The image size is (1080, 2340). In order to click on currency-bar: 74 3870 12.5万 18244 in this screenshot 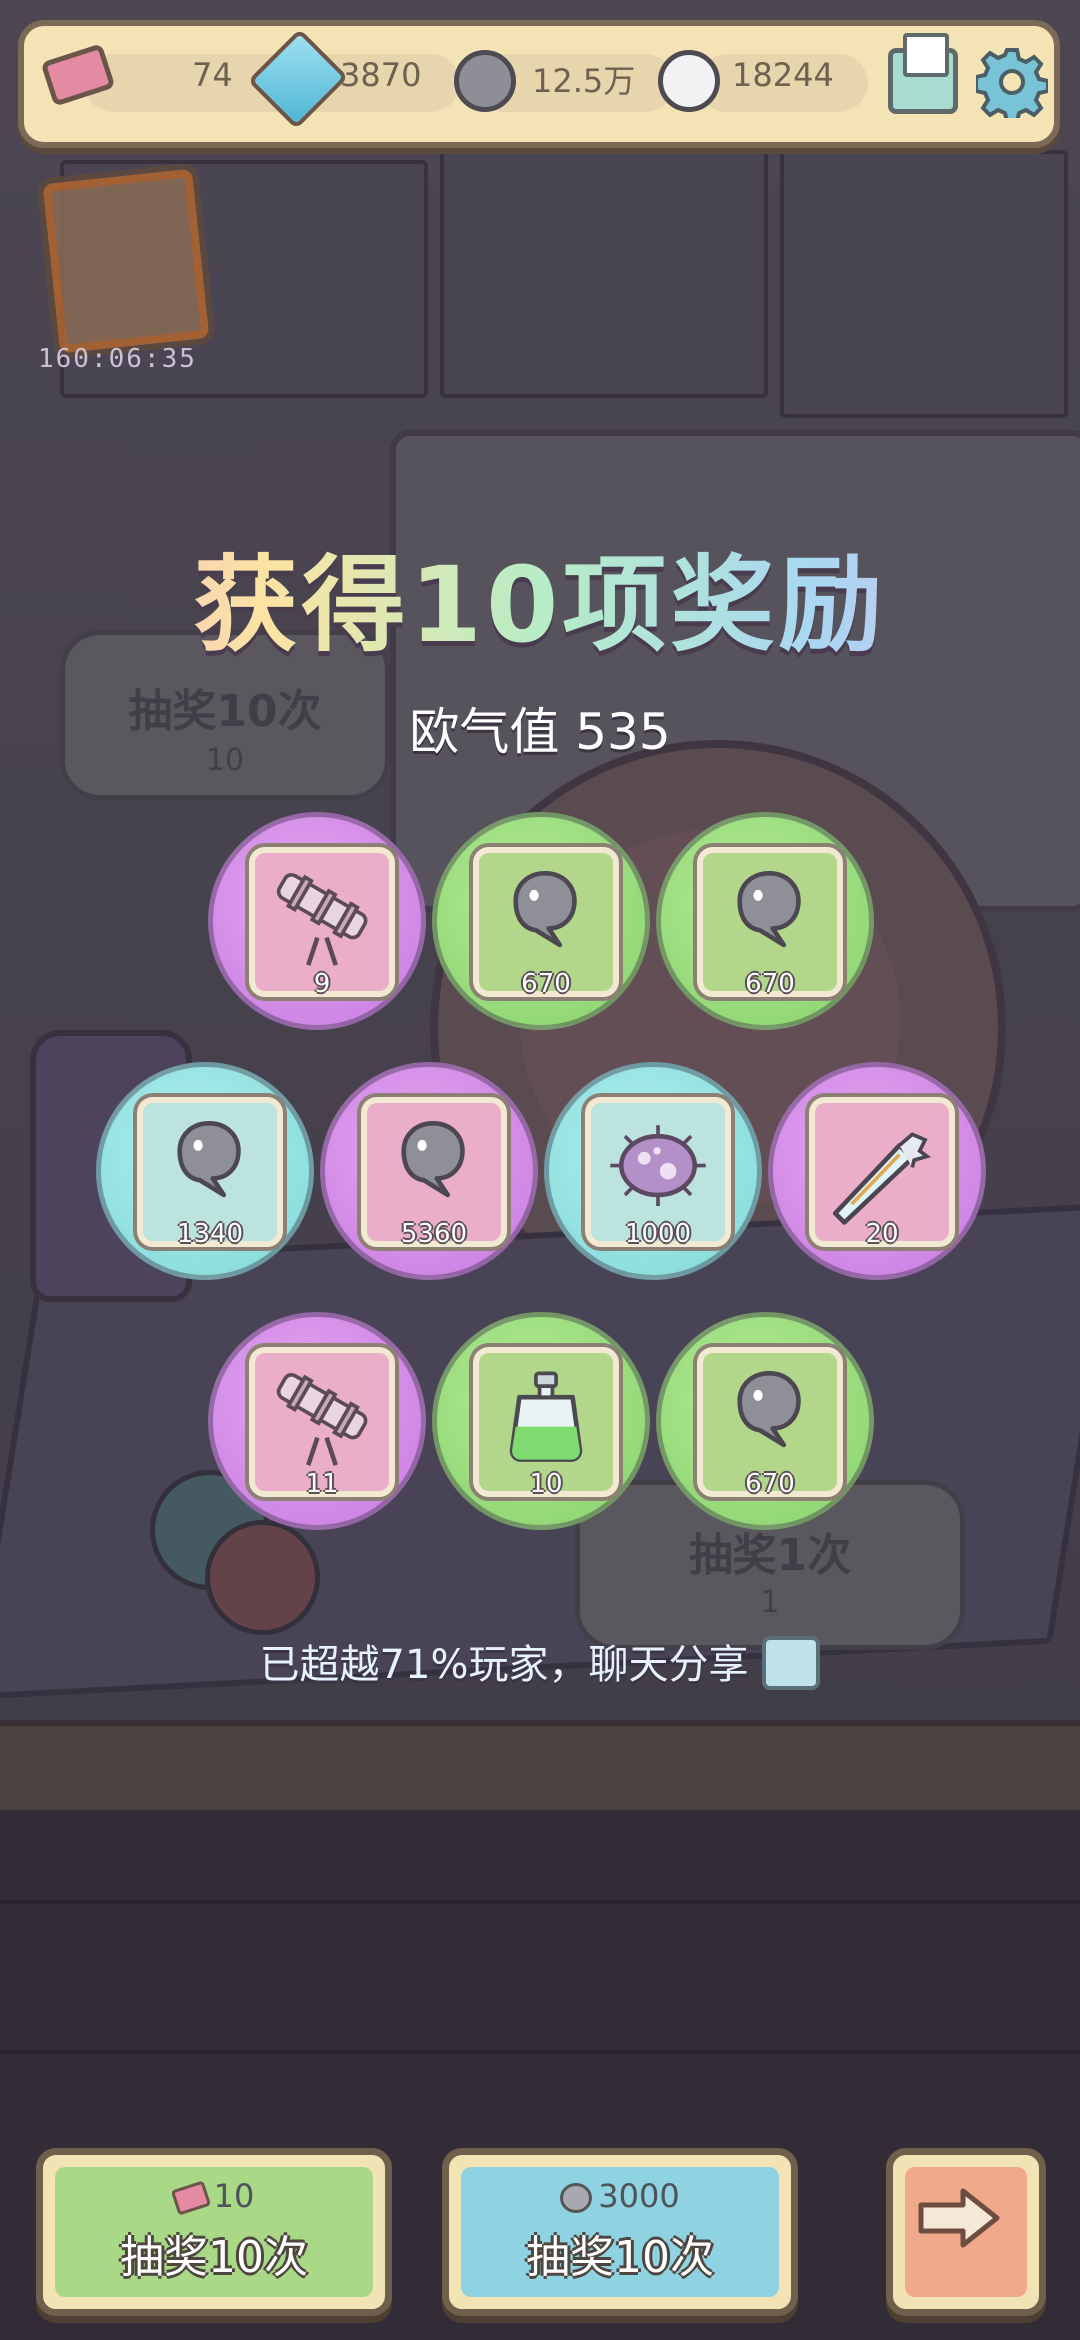, I will do `click(539, 84)`.